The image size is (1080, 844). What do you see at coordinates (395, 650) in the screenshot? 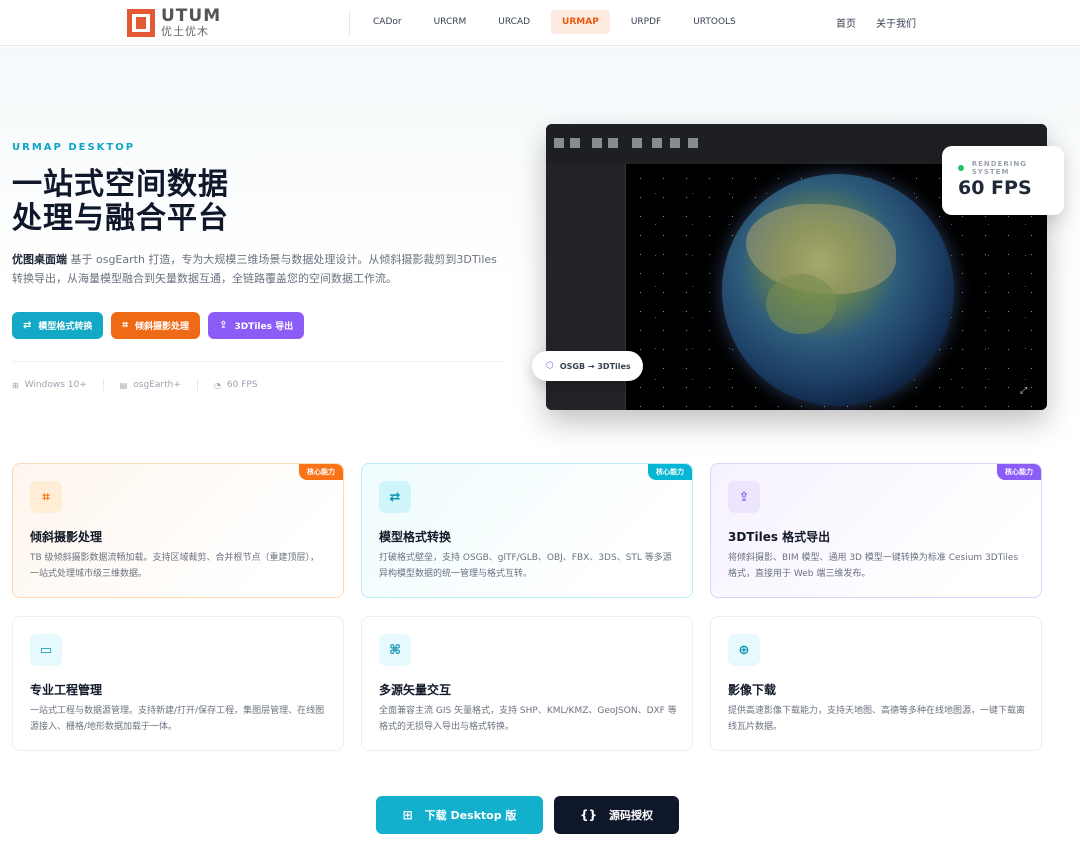
I see `vector-nodes-icon: ⌘` at bounding box center [395, 650].